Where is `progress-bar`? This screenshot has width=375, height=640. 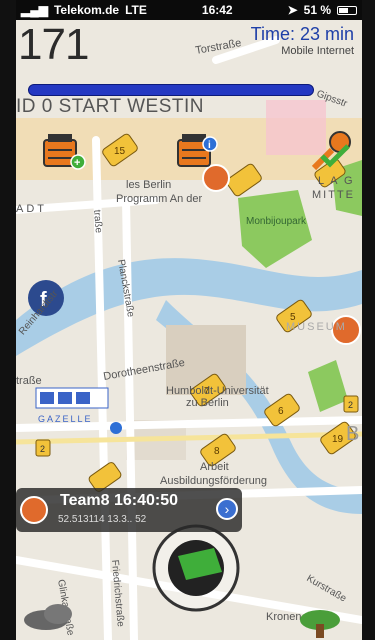 progress-bar is located at coordinates (171, 90).